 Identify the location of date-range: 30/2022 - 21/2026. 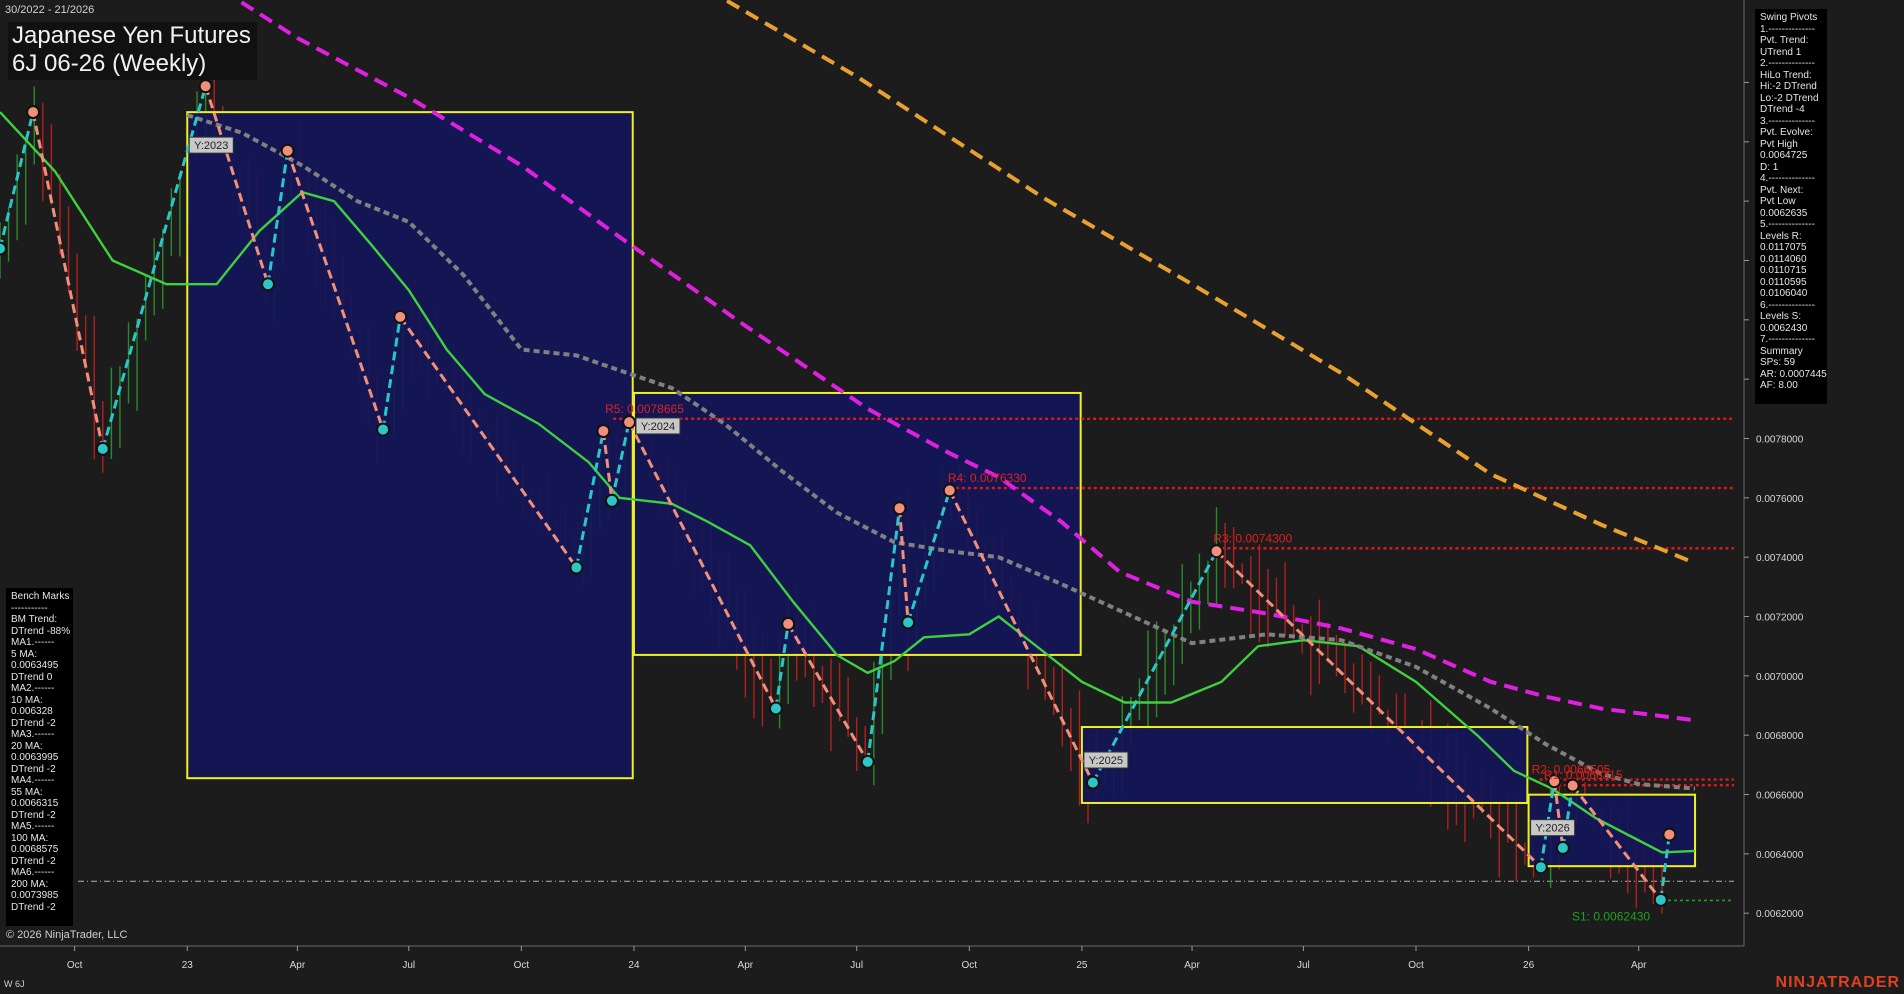
(50, 10).